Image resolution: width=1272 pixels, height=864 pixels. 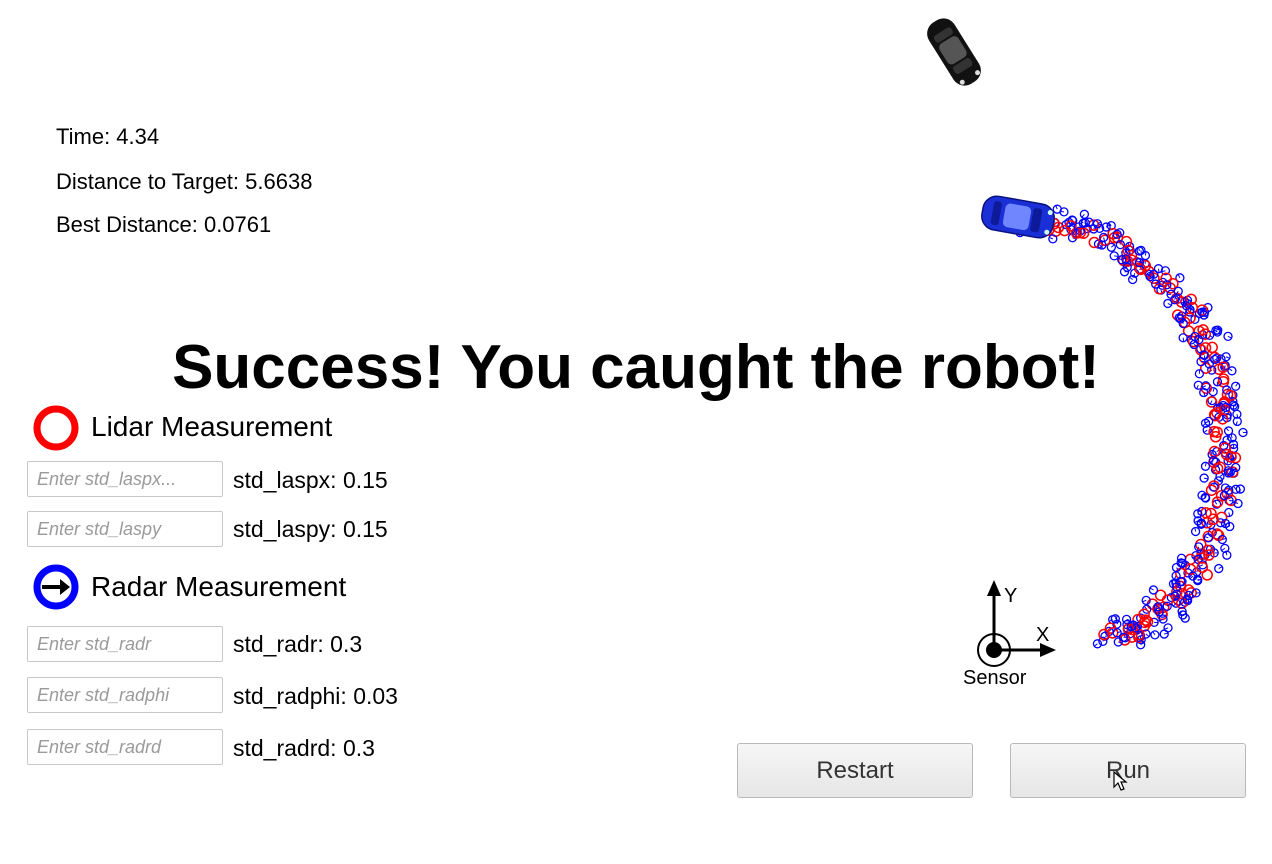 What do you see at coordinates (1010, 596) in the screenshot?
I see `y-axis-label: Y` at bounding box center [1010, 596].